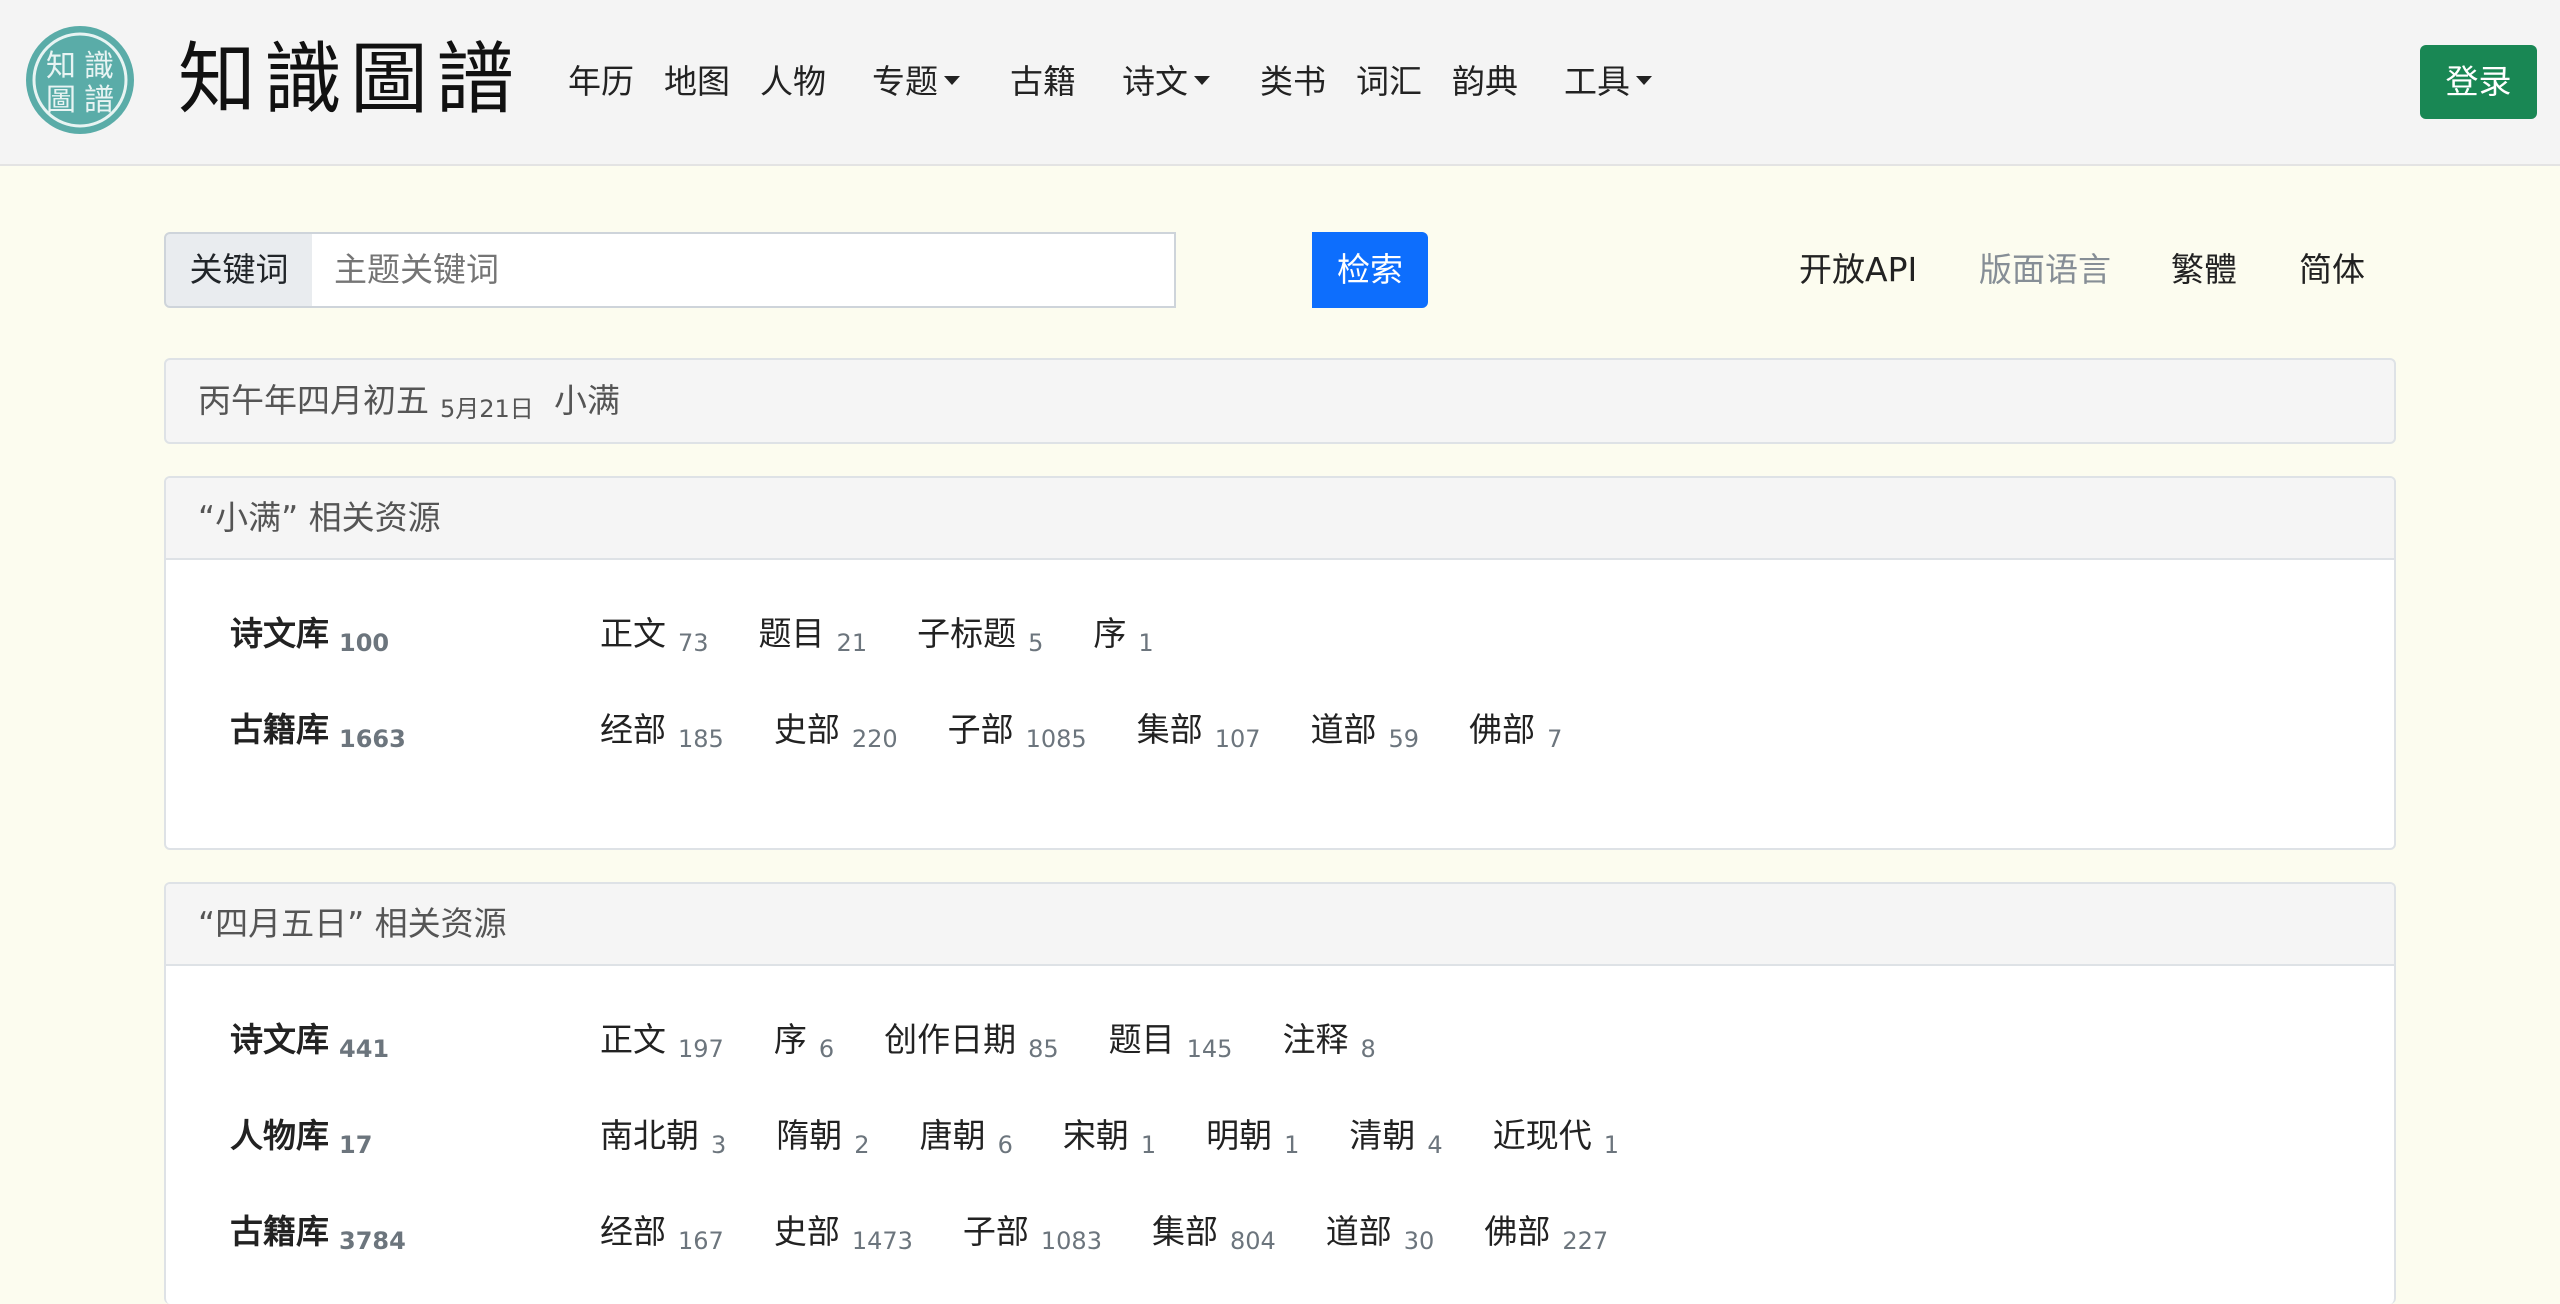  What do you see at coordinates (1239, 1135) in the screenshot?
I see `subitem-label: 明朝` at bounding box center [1239, 1135].